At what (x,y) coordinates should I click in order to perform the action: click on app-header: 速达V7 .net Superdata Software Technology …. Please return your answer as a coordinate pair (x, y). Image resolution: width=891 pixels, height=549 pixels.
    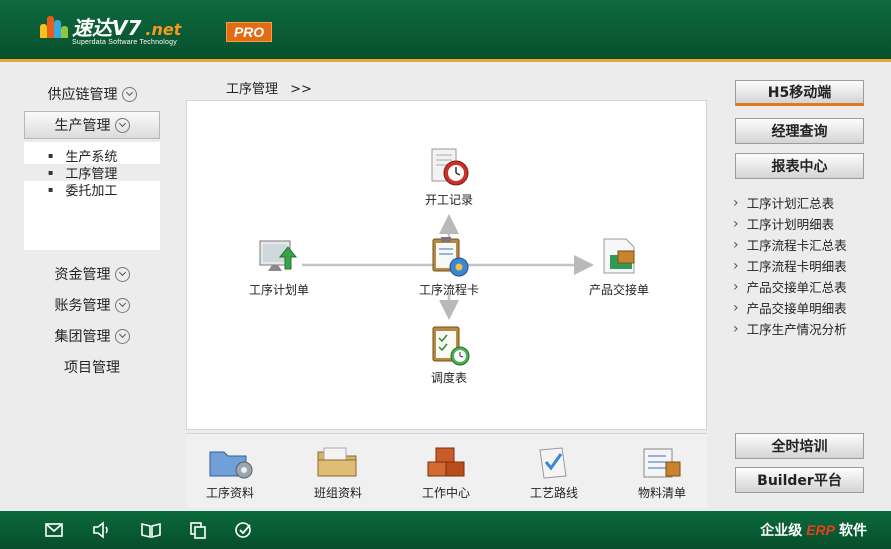
    Looking at the image, I should click on (445, 31).